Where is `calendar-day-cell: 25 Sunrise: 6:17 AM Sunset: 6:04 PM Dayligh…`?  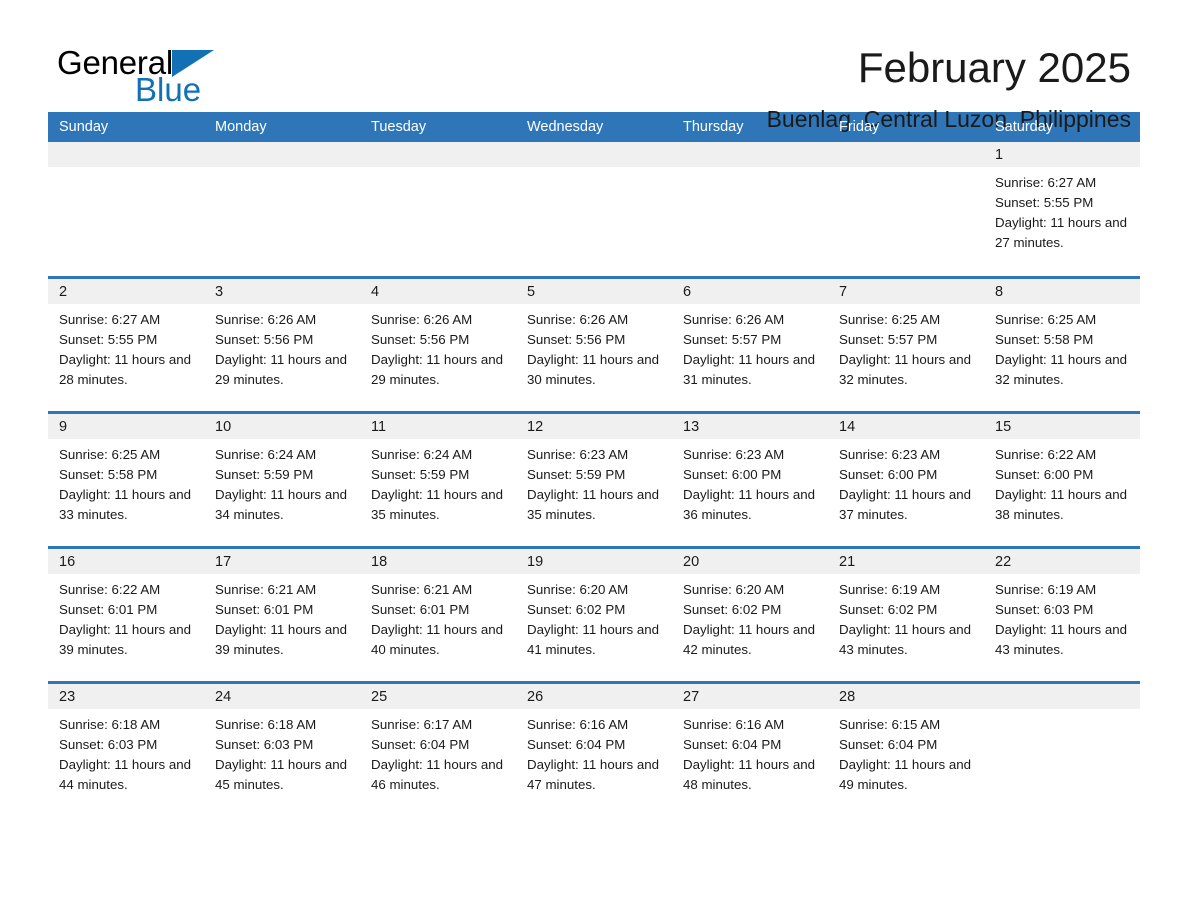
calendar-day-cell: 25 Sunrise: 6:17 AM Sunset: 6:04 PM Dayligh… is located at coordinates (438, 748).